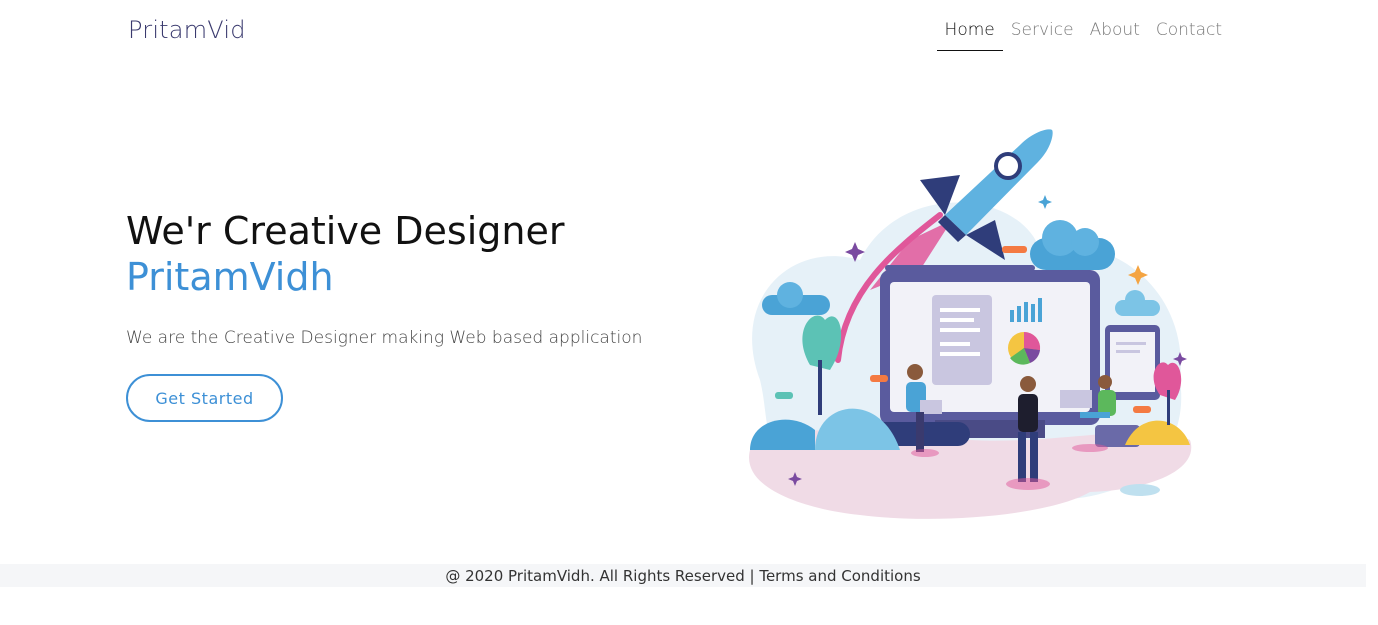 The width and height of the screenshot is (1378, 625). I want to click on copyright-text: @ 2020 PritamVidh. All Rights Reserved, so click(595, 575).